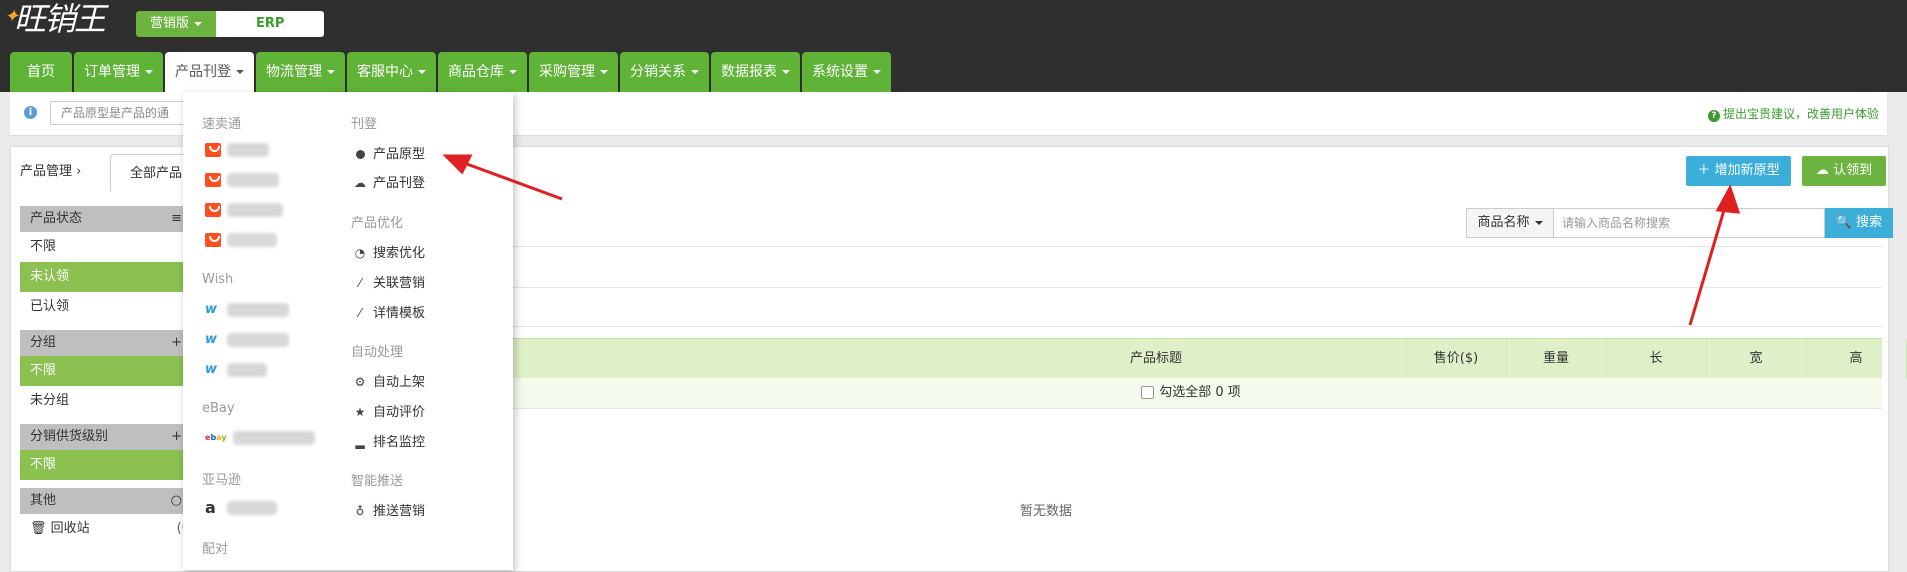 This screenshot has width=1907, height=572. What do you see at coordinates (1708, 262) in the screenshot?
I see `arrow-to-add-button` at bounding box center [1708, 262].